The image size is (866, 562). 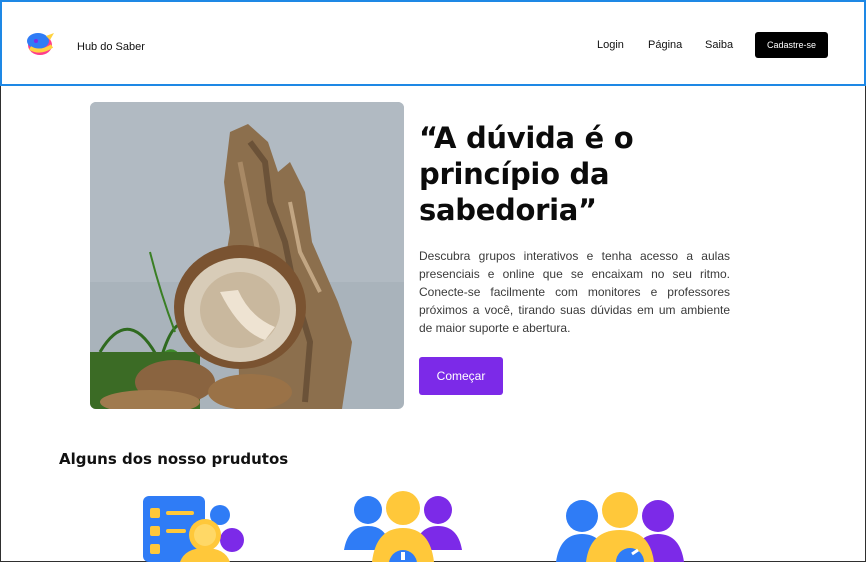 What do you see at coordinates (719, 45) in the screenshot?
I see `nav-saiba: Saiba` at bounding box center [719, 45].